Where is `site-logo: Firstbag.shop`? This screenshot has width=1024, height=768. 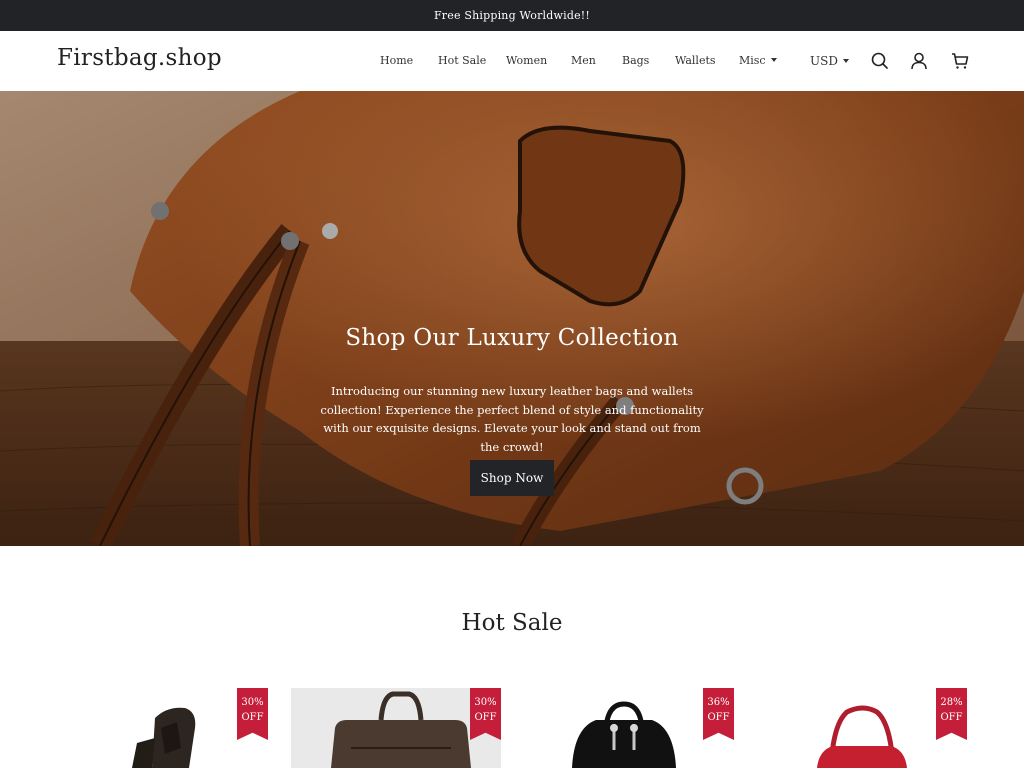
site-logo: Firstbag.shop is located at coordinates (139, 58).